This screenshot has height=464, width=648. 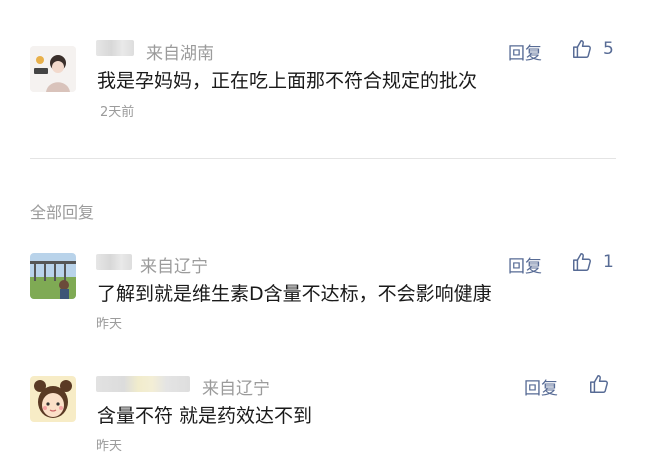 I want to click on like-count: 5, so click(x=608, y=49).